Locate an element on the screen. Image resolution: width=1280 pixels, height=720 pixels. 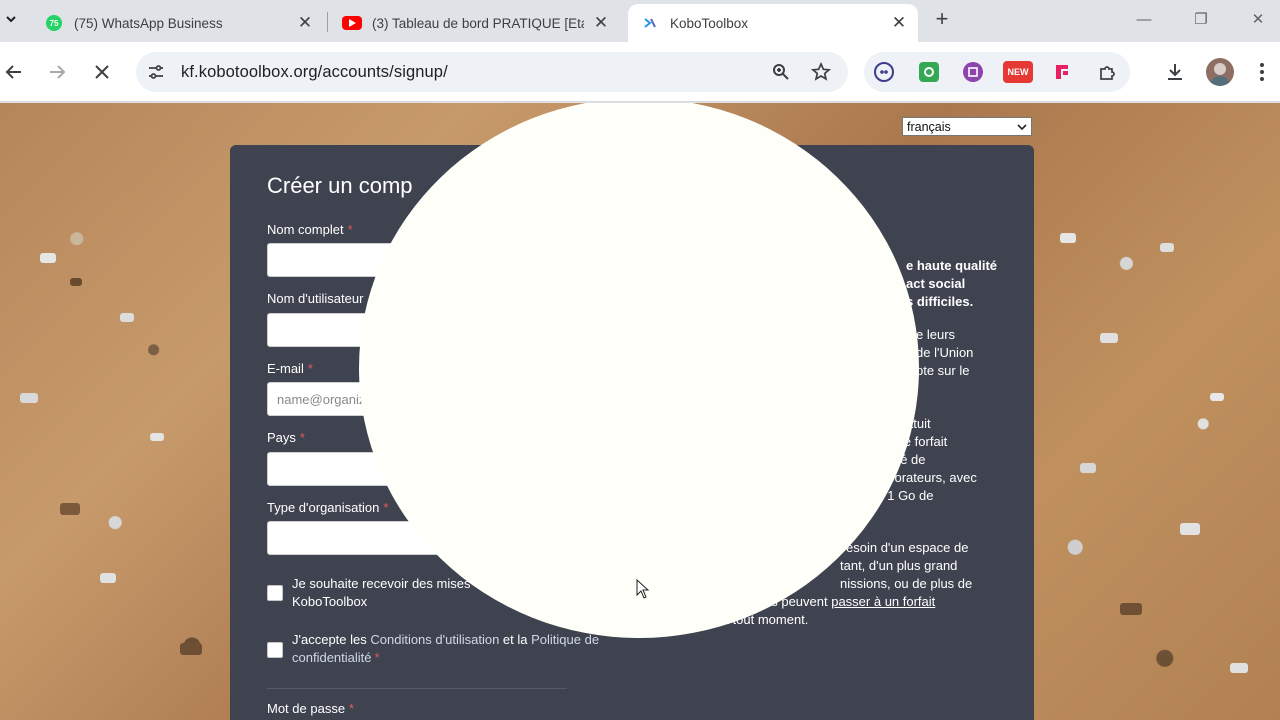
privacy-link: Politique de is located at coordinates (565, 639).